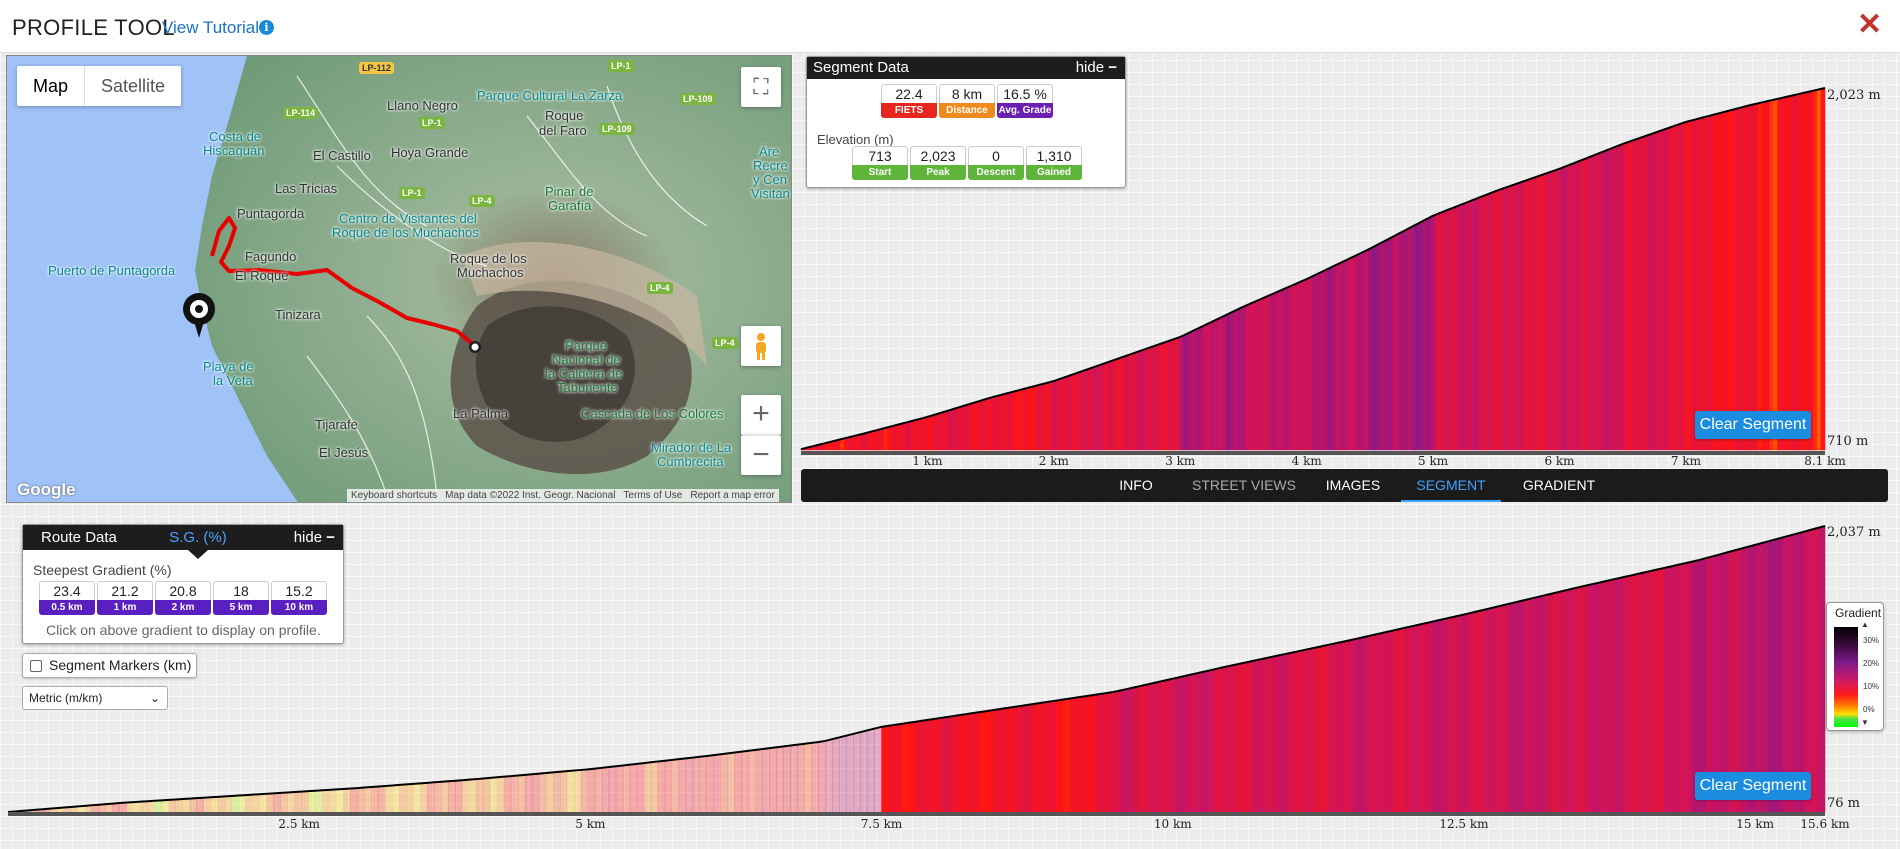 The image size is (1900, 849). What do you see at coordinates (1053, 461) in the screenshot?
I see `km-tick-label: 2 km` at bounding box center [1053, 461].